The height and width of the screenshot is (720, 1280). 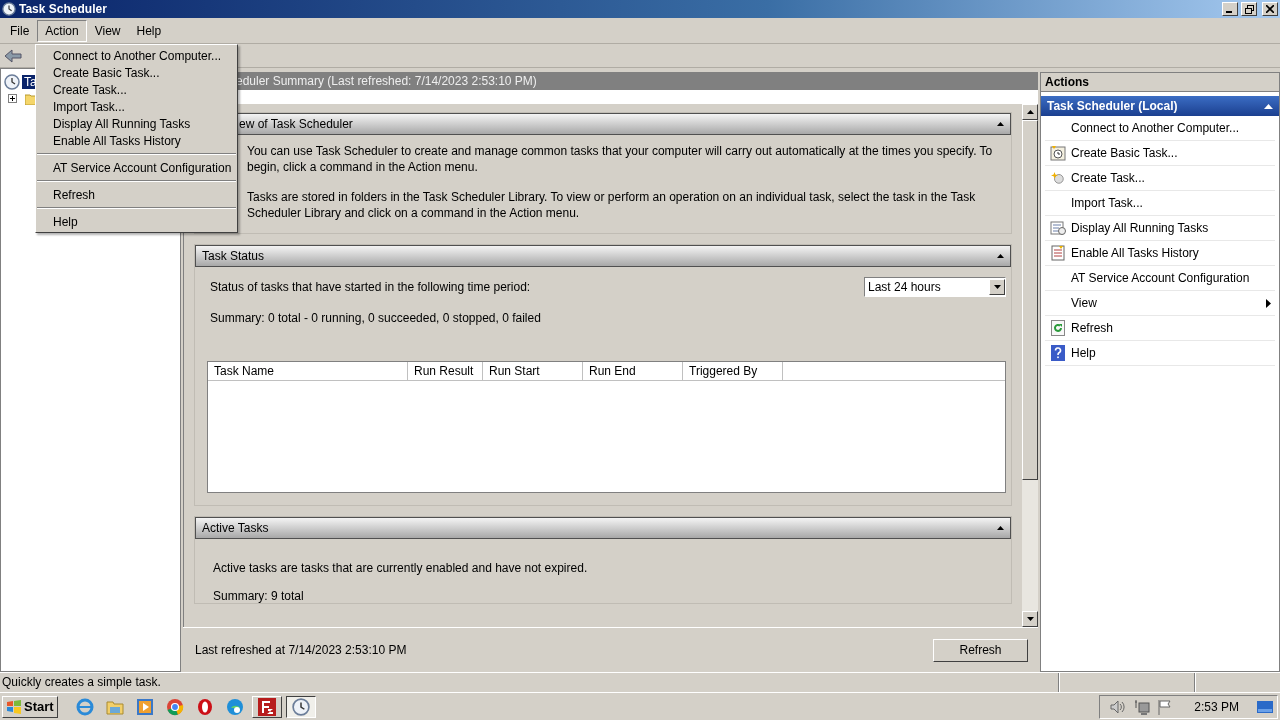 What do you see at coordinates (370, 287) in the screenshot?
I see `period-label: Status of tasks that have started in the following time period:` at bounding box center [370, 287].